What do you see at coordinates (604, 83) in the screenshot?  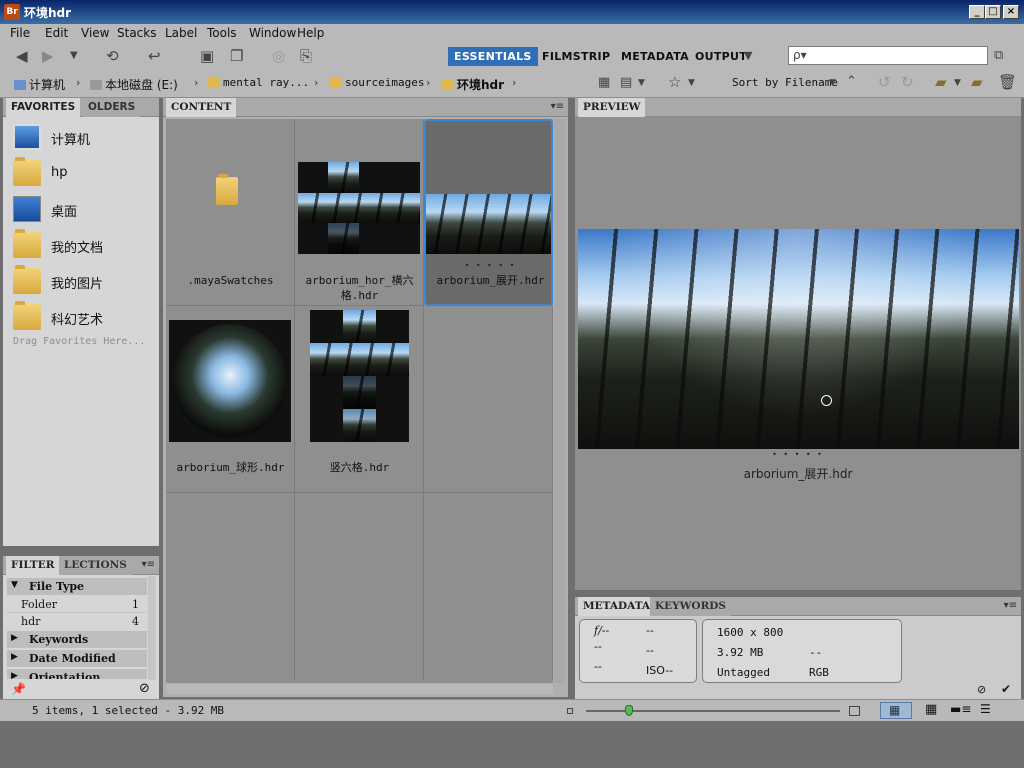 I see `quality-icon: ▦` at bounding box center [604, 83].